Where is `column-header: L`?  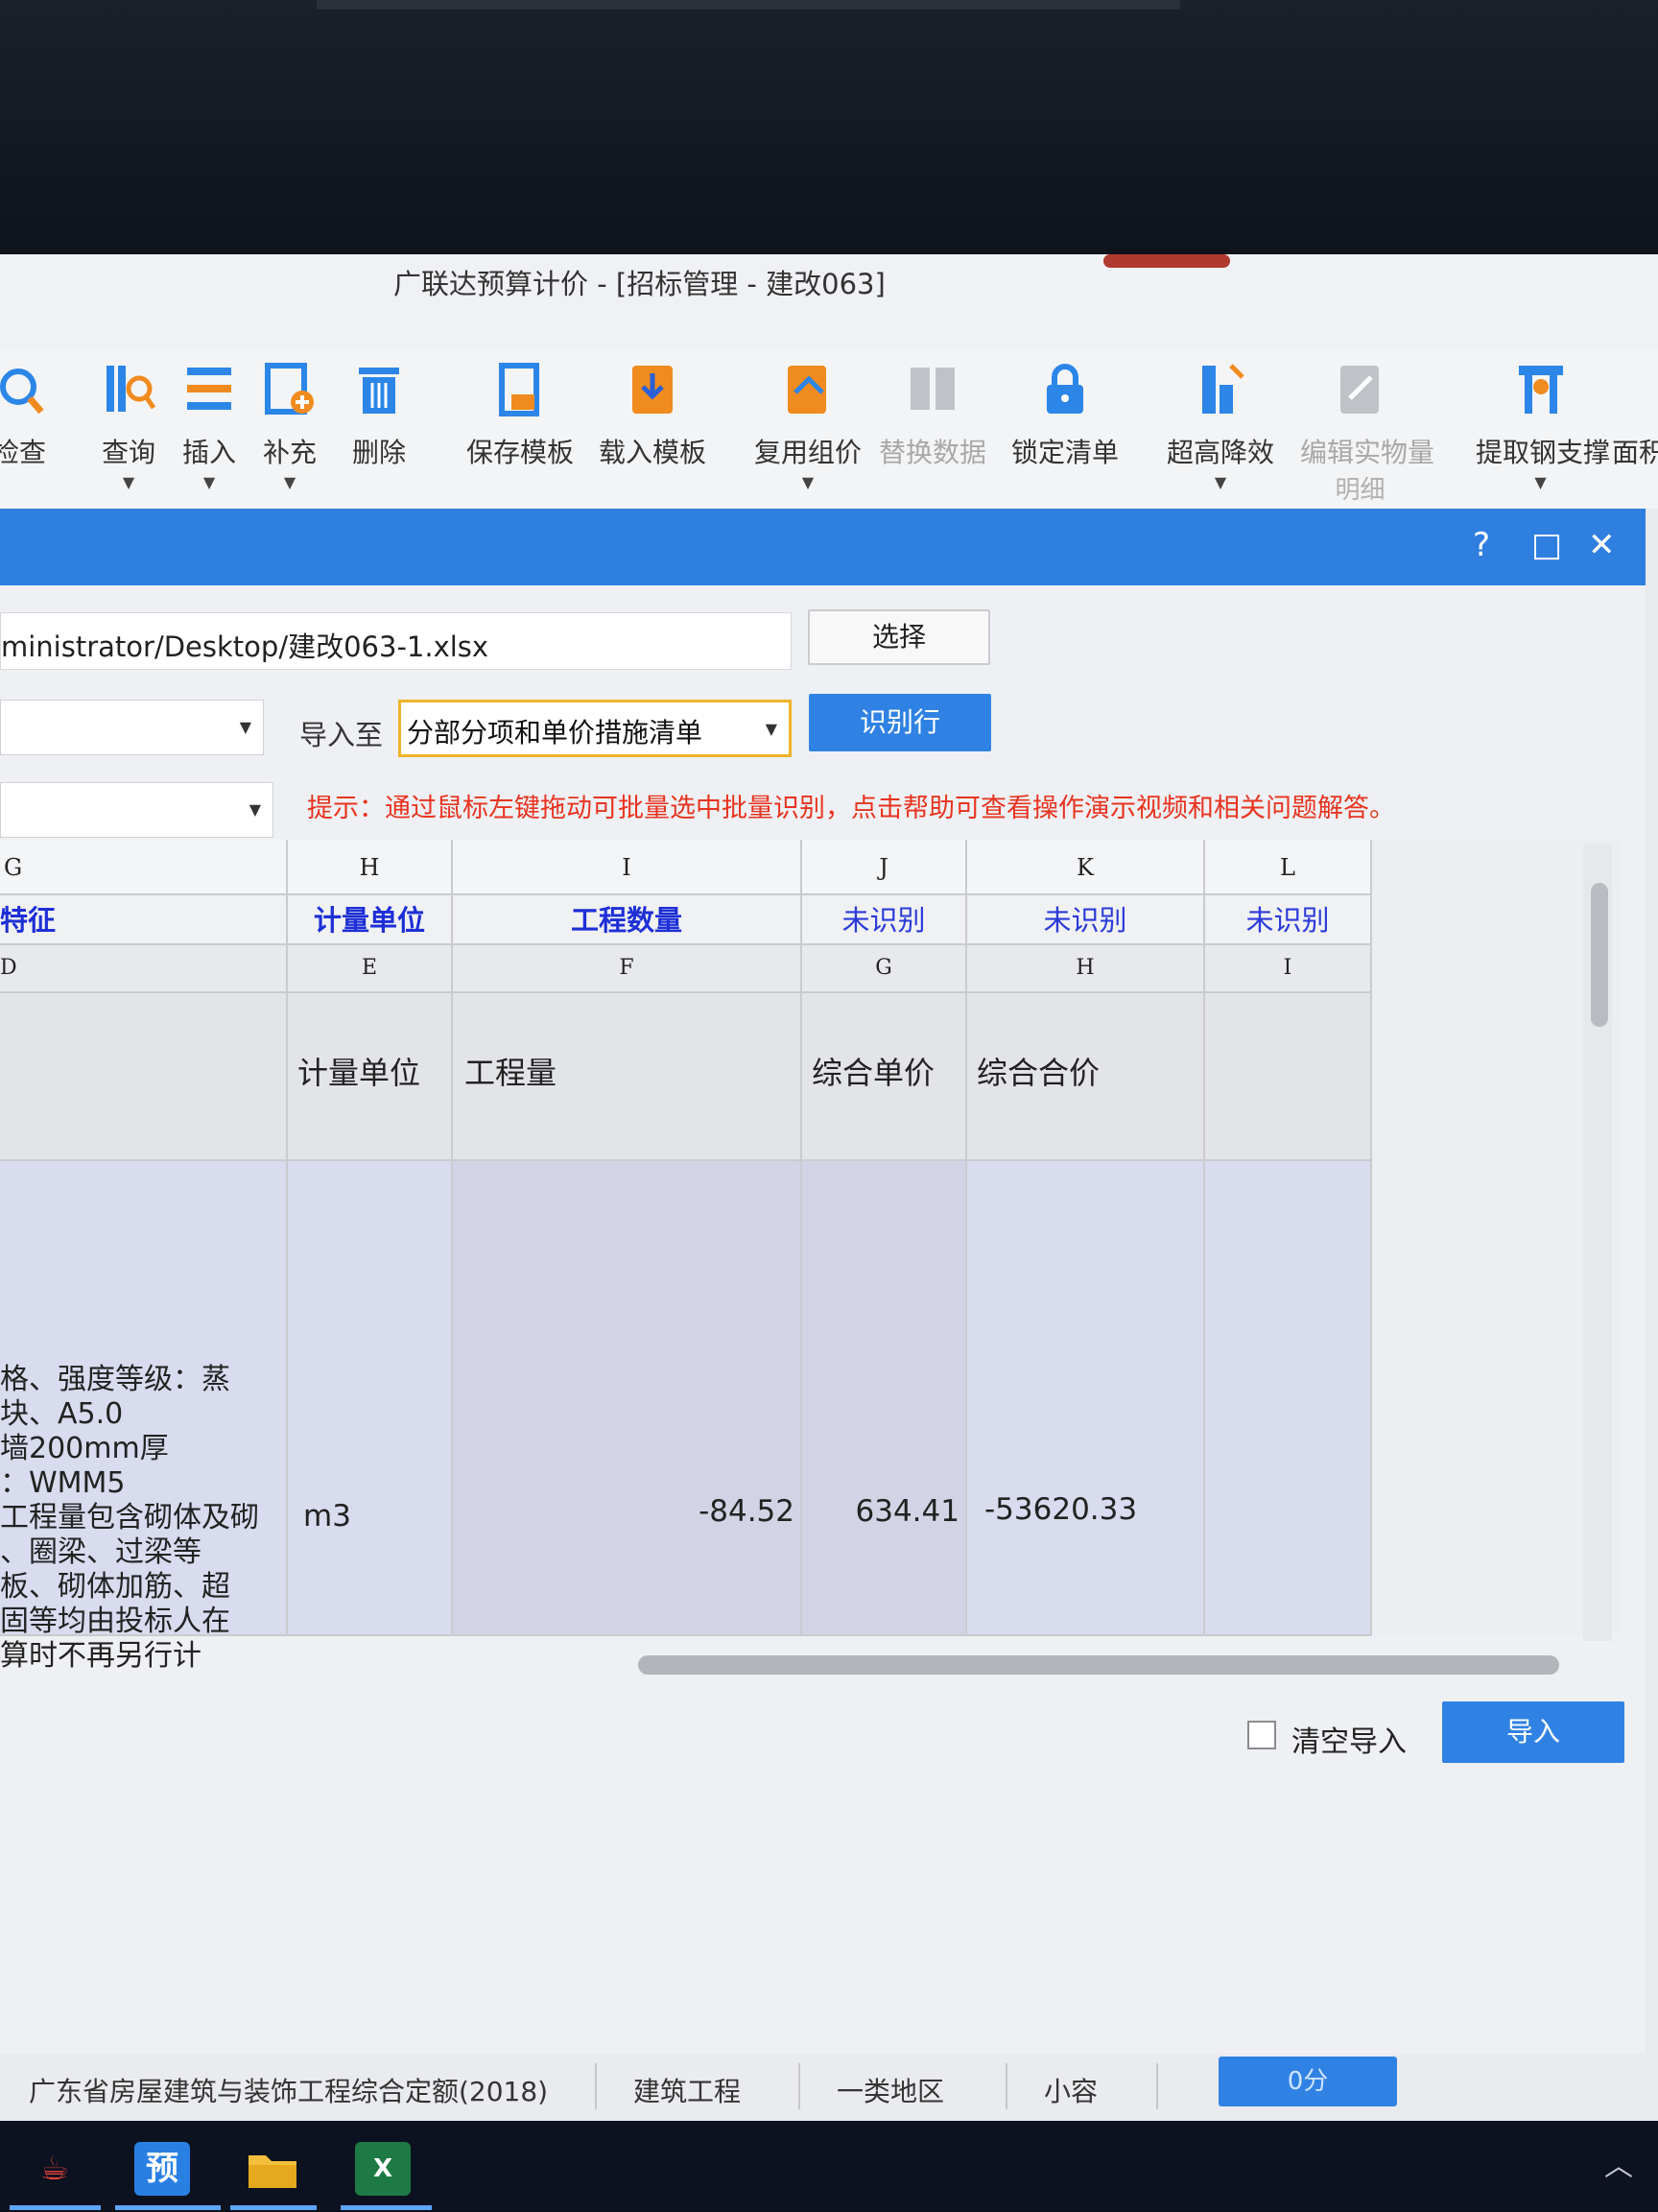
column-header: L is located at coordinates (1288, 867).